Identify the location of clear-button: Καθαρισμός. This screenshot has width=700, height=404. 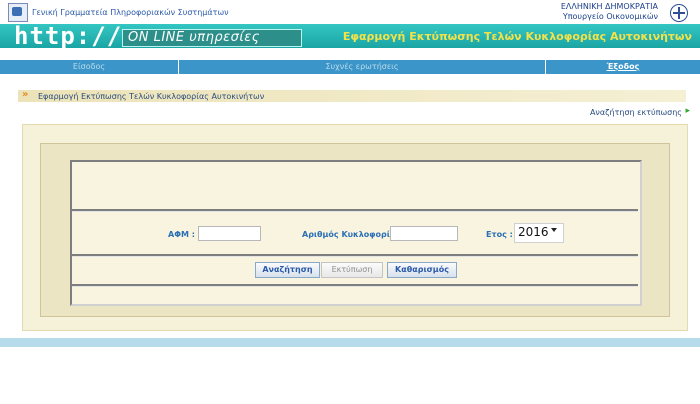
(422, 270).